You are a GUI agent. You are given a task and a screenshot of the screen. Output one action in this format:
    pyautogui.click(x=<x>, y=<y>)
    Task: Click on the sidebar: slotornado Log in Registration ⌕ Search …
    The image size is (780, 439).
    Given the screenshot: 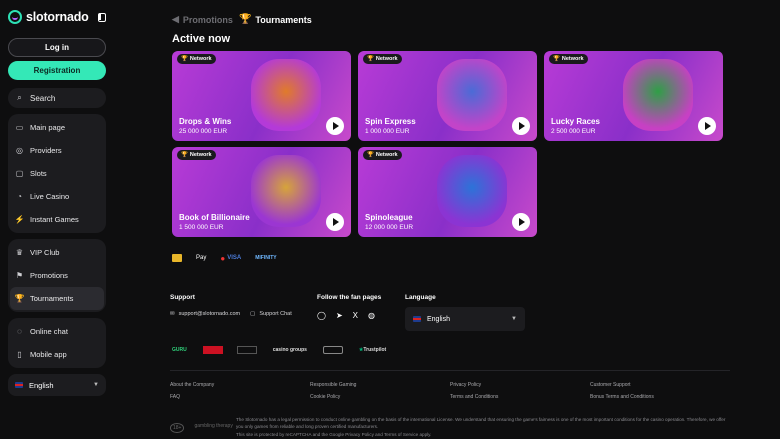 What is the action you would take?
    pyautogui.click(x=57, y=219)
    